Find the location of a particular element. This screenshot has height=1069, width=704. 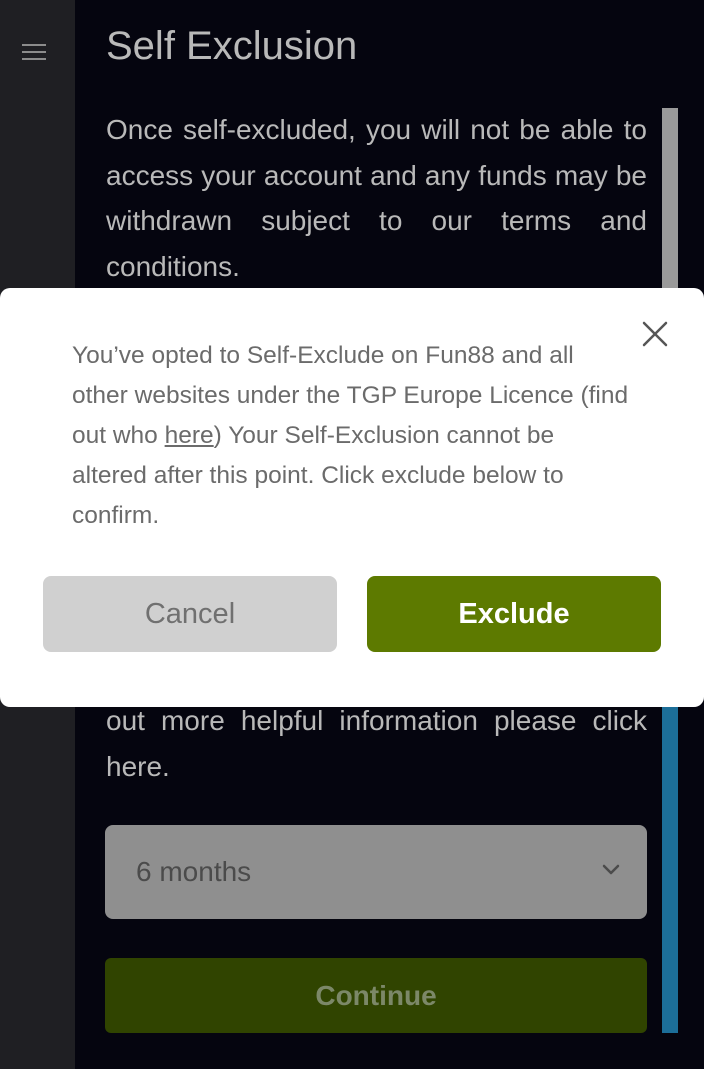

exclude-button: Exclude is located at coordinates (514, 614).